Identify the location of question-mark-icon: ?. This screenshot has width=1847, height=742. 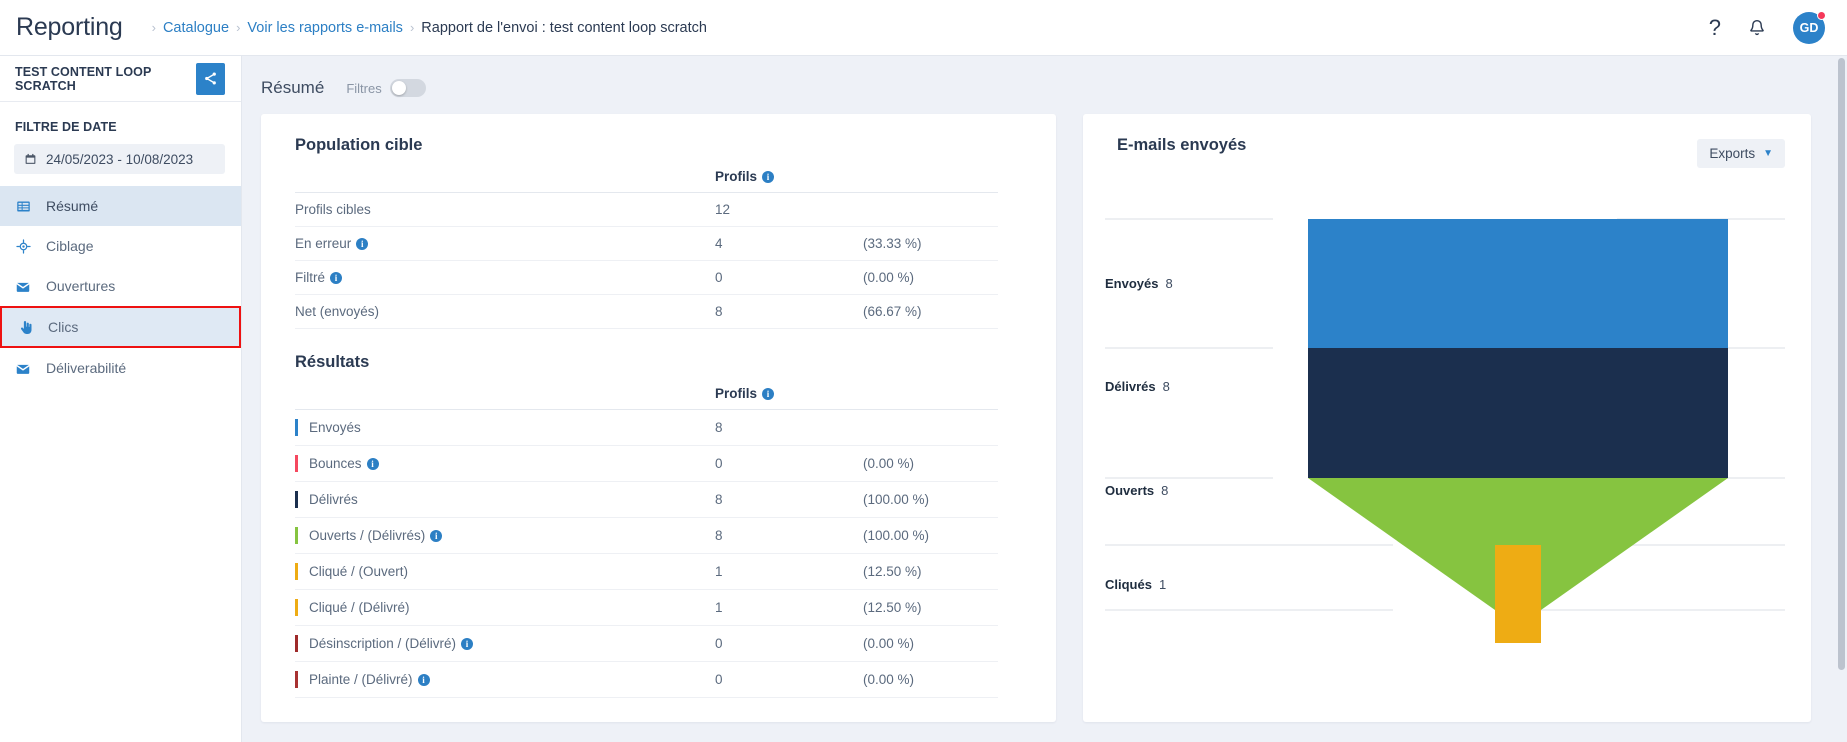
(1715, 27).